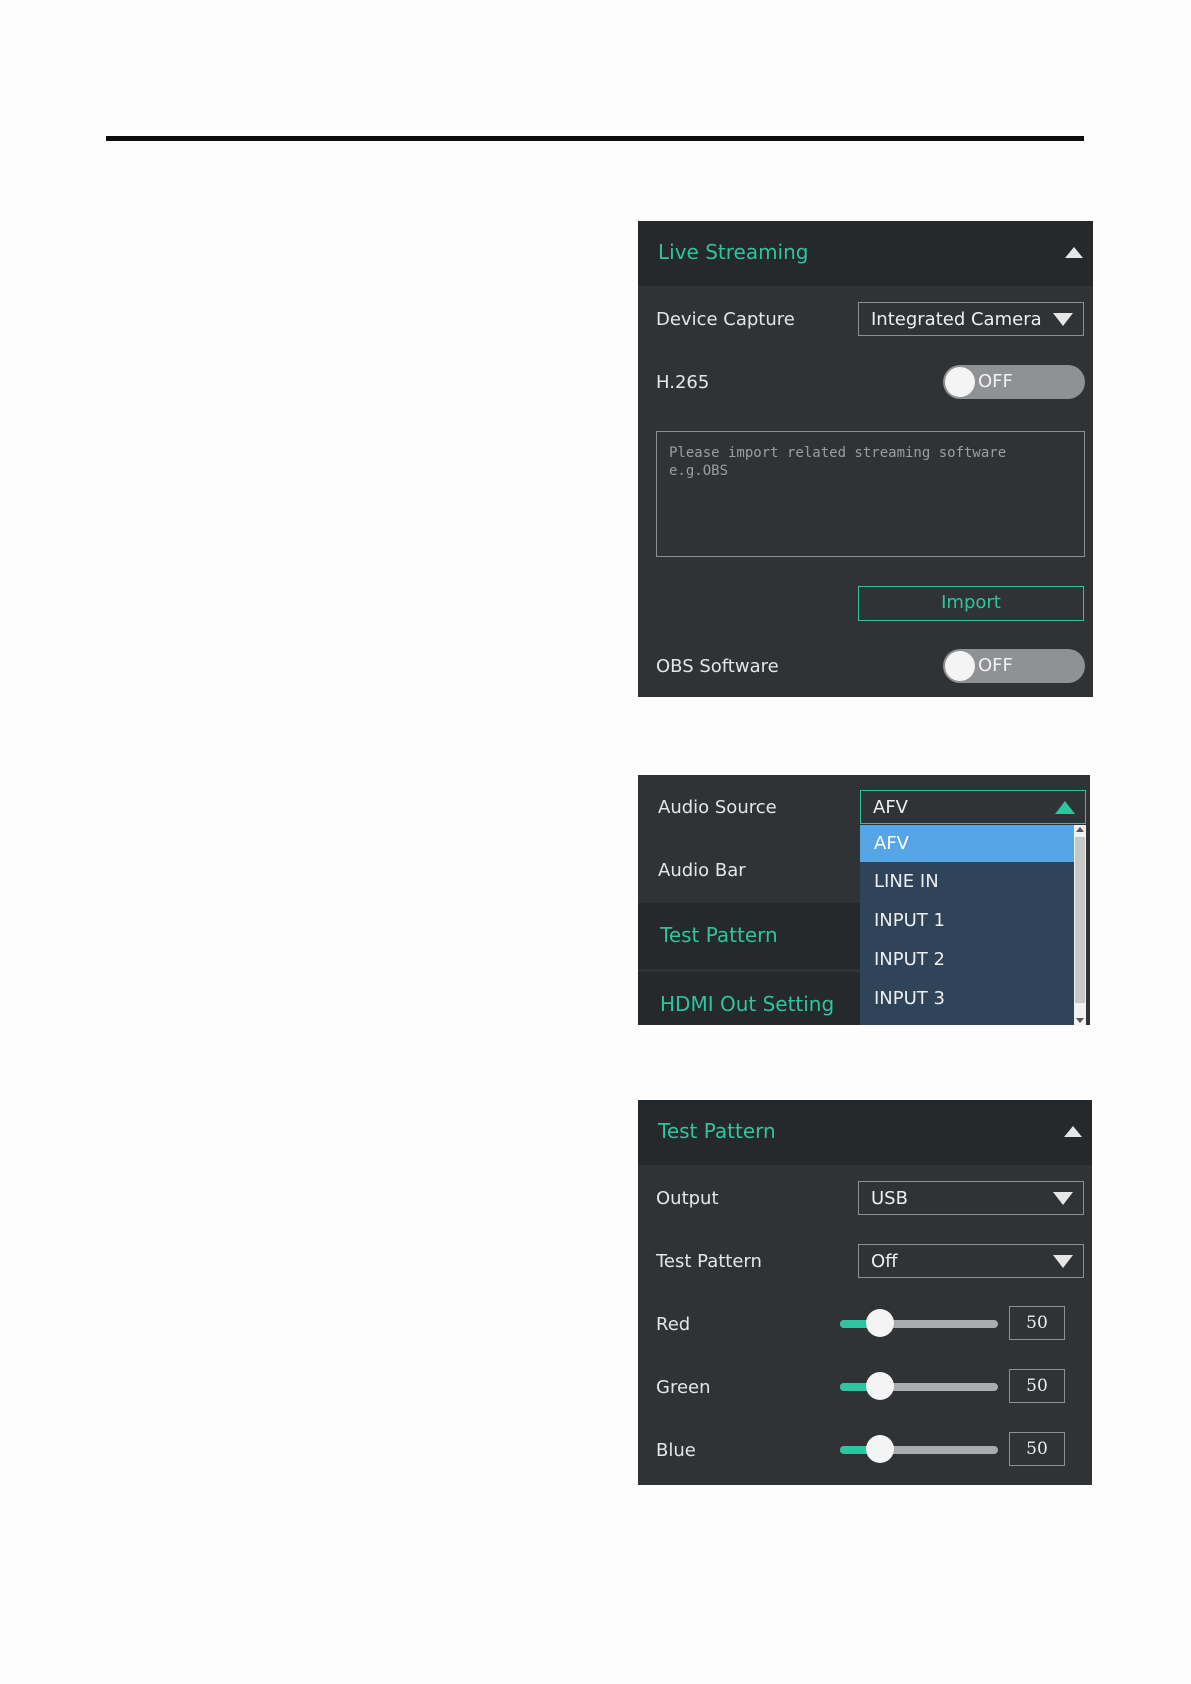  I want to click on green-slider-knob, so click(879, 1386).